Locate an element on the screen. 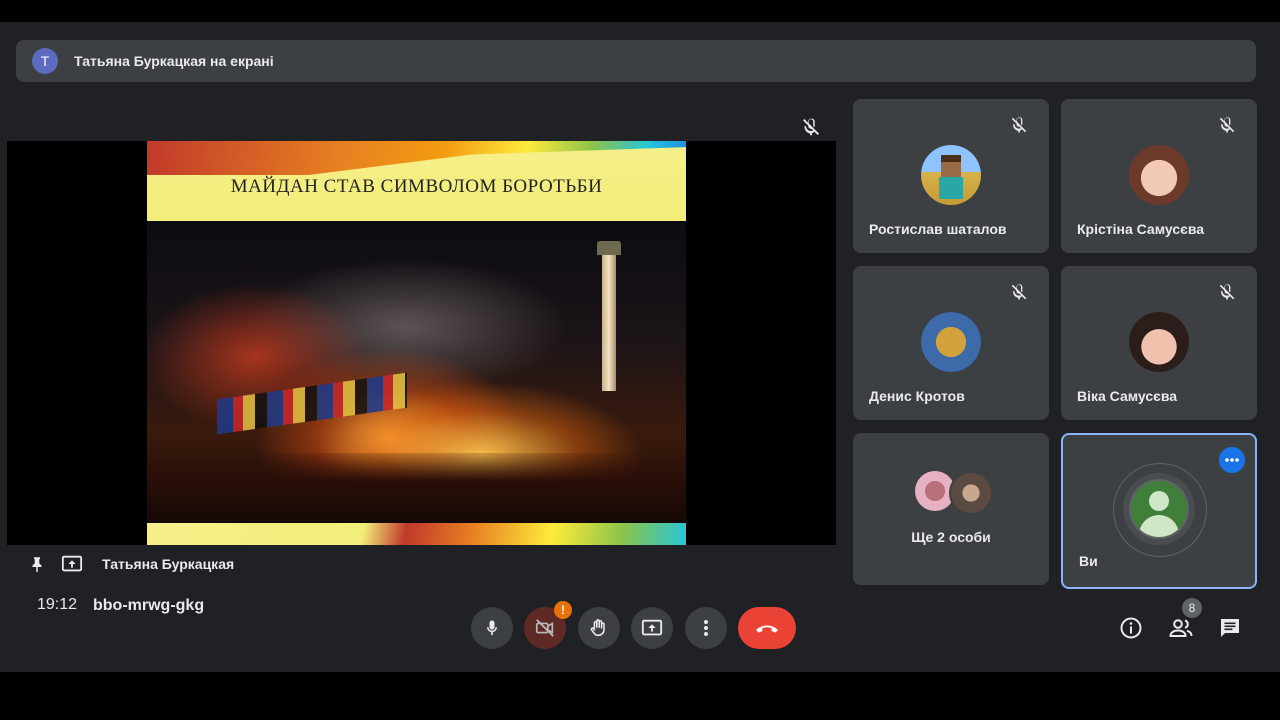 The width and height of the screenshot is (1280, 720). slide-header: МАЙДАН СТАВ СИМВОЛОМ БОРОТЬБИ is located at coordinates (416, 181).